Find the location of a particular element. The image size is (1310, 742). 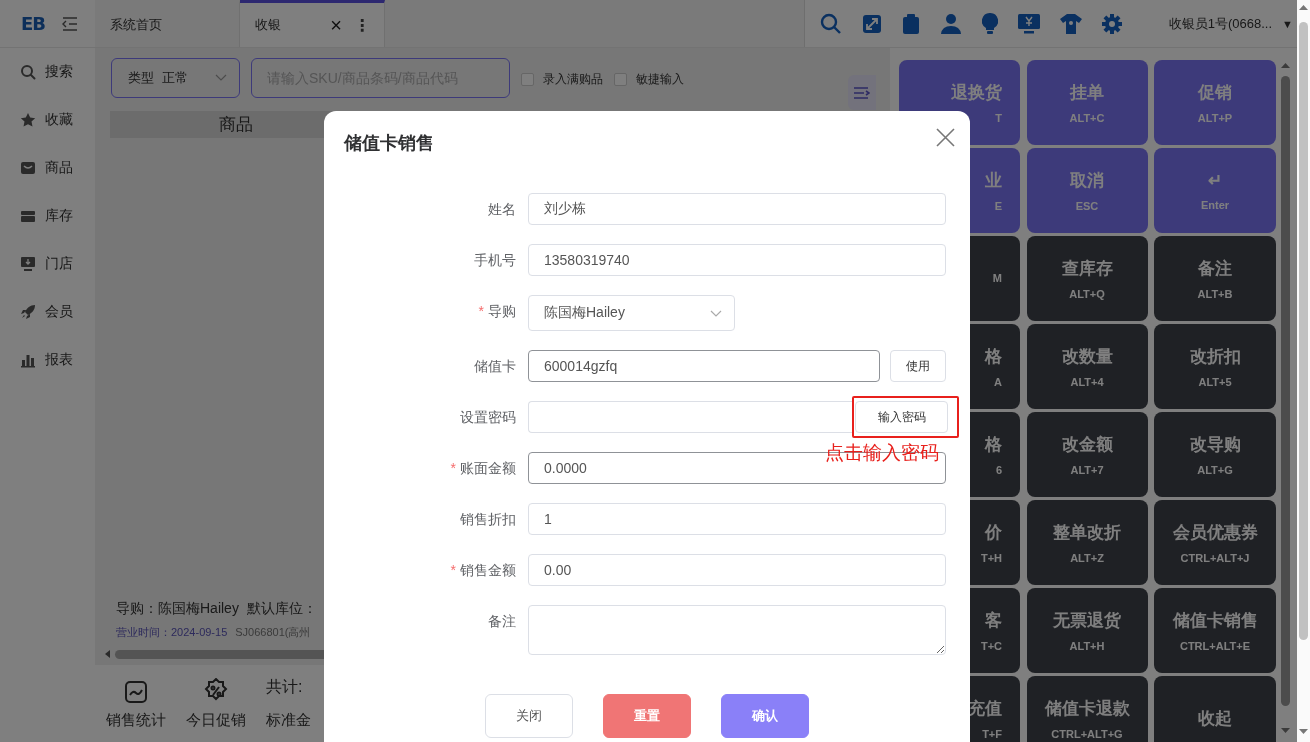

field-label: 销售折扣 is located at coordinates (488, 519).